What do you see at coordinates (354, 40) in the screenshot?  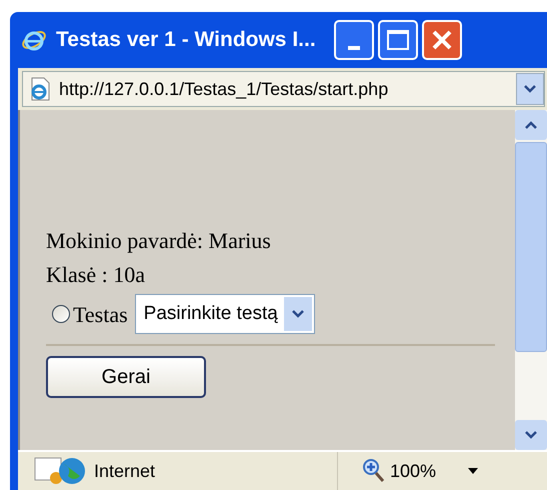 I see `minimize-button` at bounding box center [354, 40].